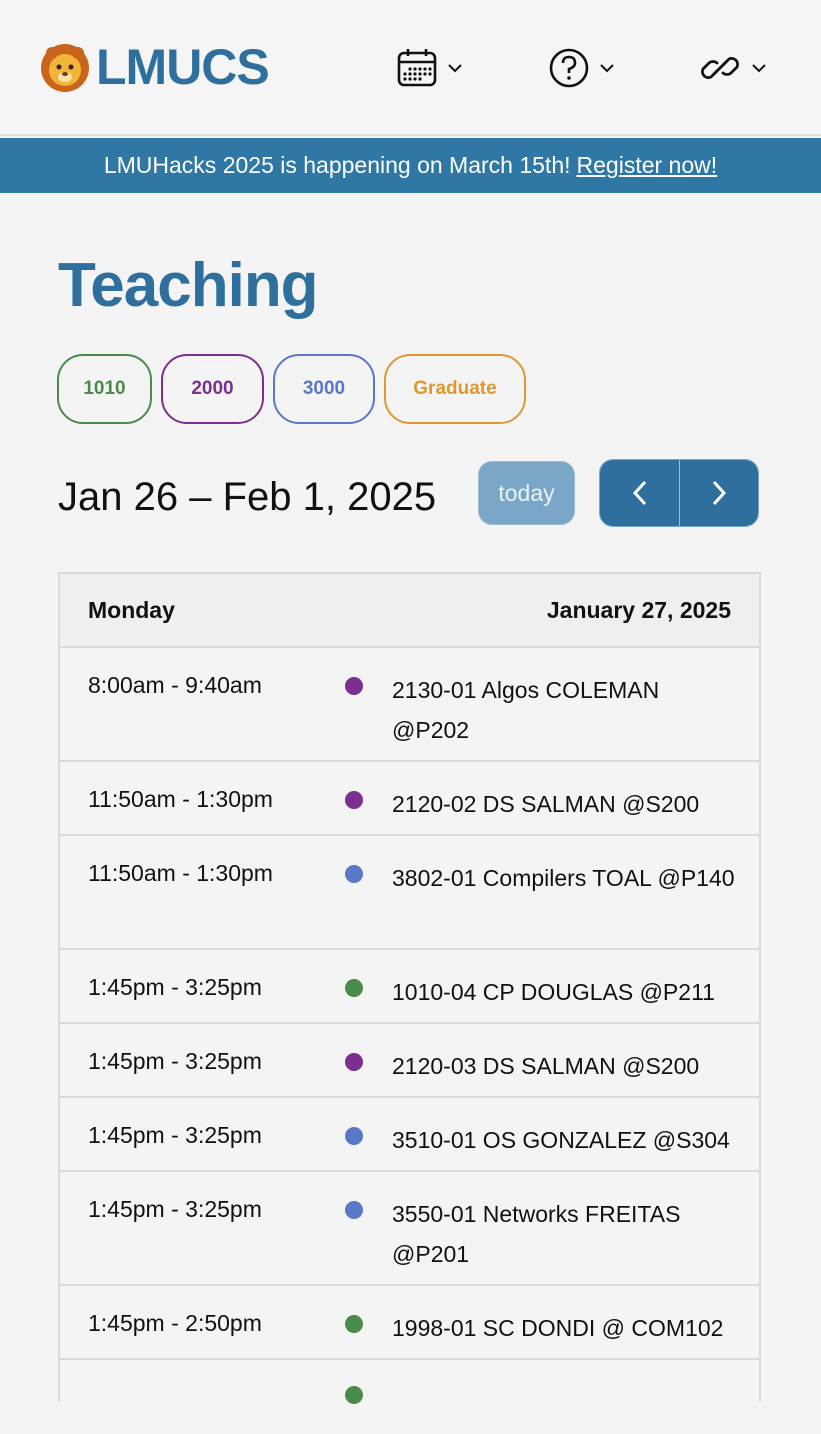 The height and width of the screenshot is (1434, 821). Describe the element at coordinates (546, 804) in the screenshot. I see `event-title: 2120-02 DS SALMAN @S200` at that location.